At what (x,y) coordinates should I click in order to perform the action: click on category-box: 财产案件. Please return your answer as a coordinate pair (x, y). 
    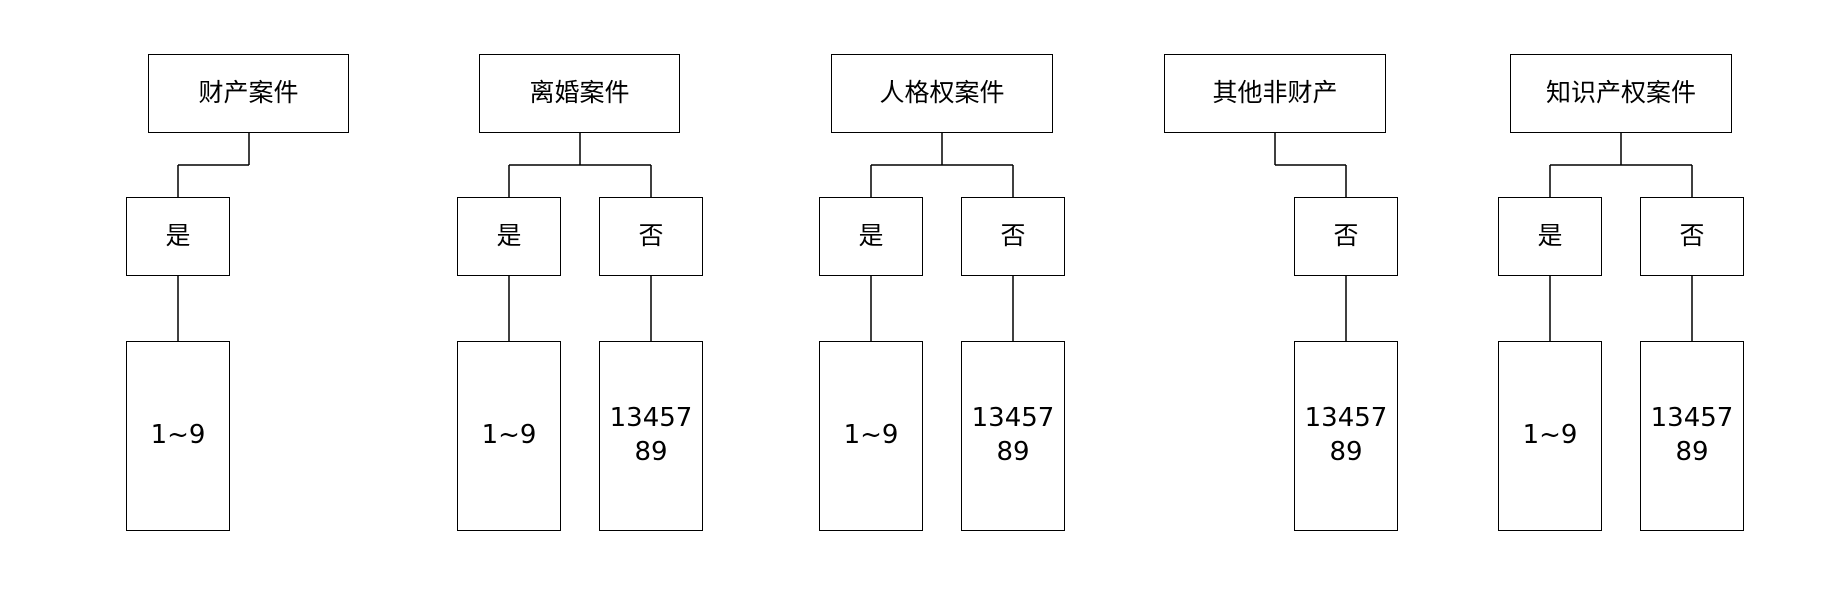
    Looking at the image, I should click on (248, 93).